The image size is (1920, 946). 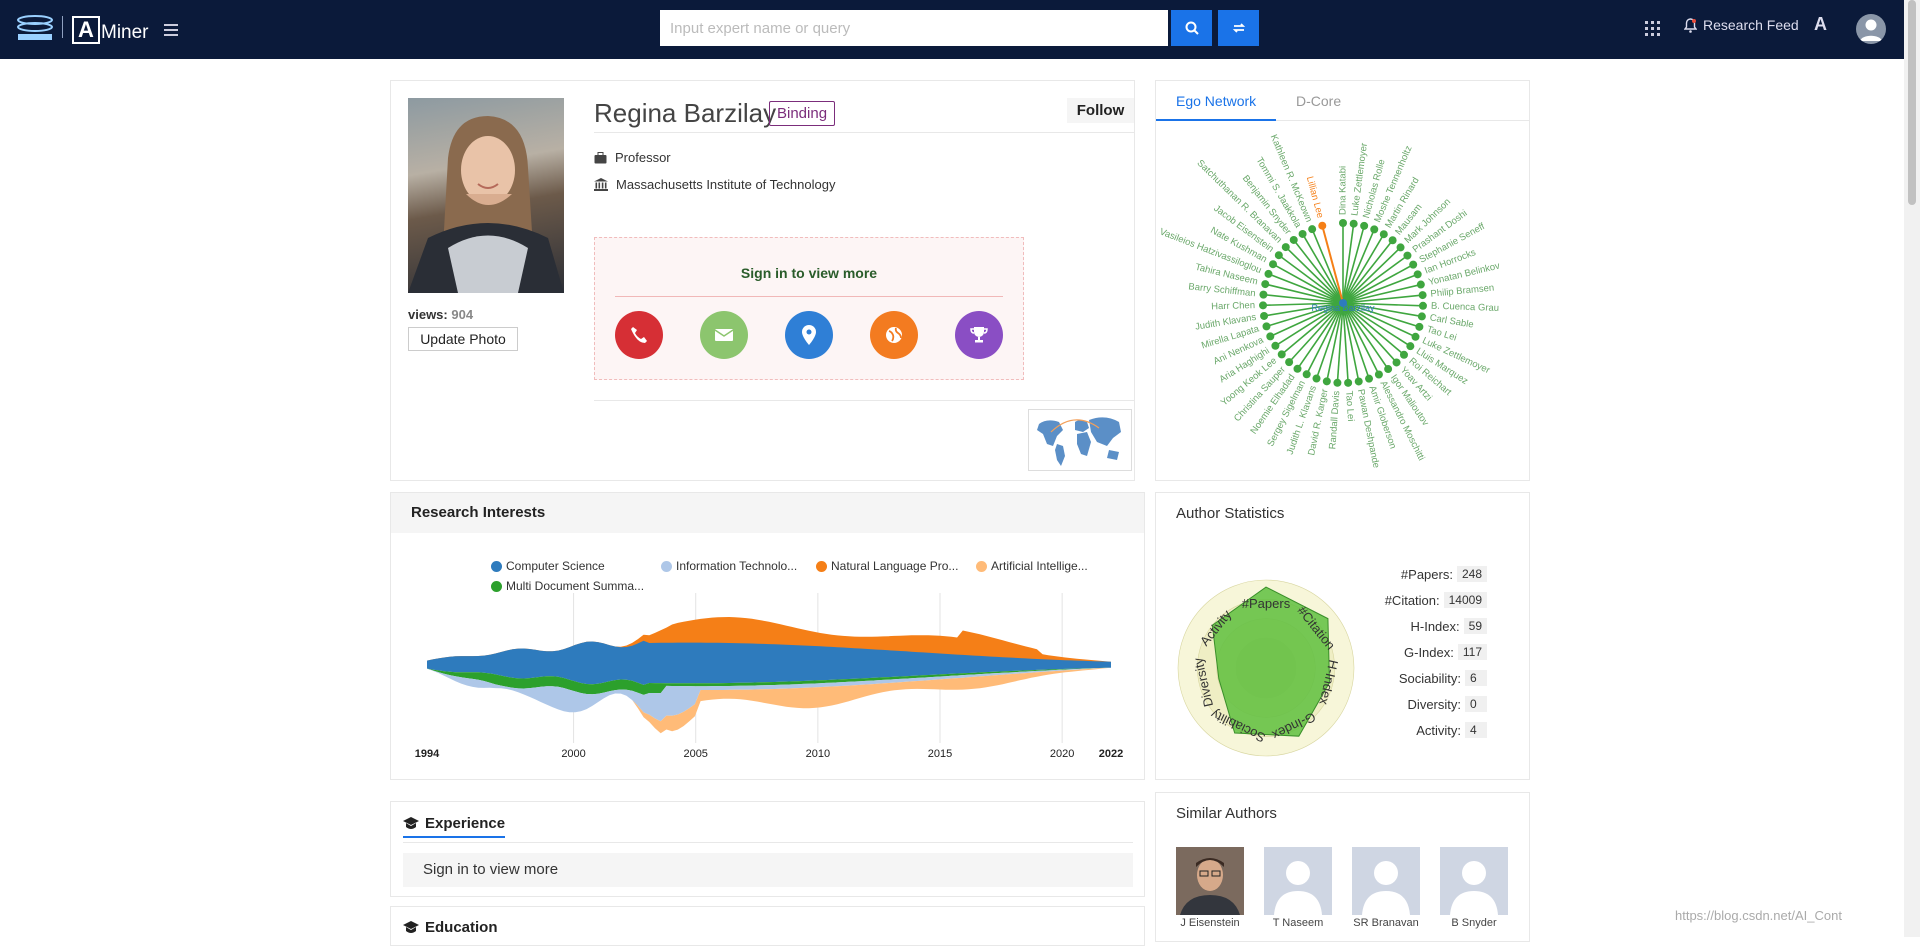 What do you see at coordinates (1741, 25) in the screenshot?
I see `research-feed-link: Research Feed` at bounding box center [1741, 25].